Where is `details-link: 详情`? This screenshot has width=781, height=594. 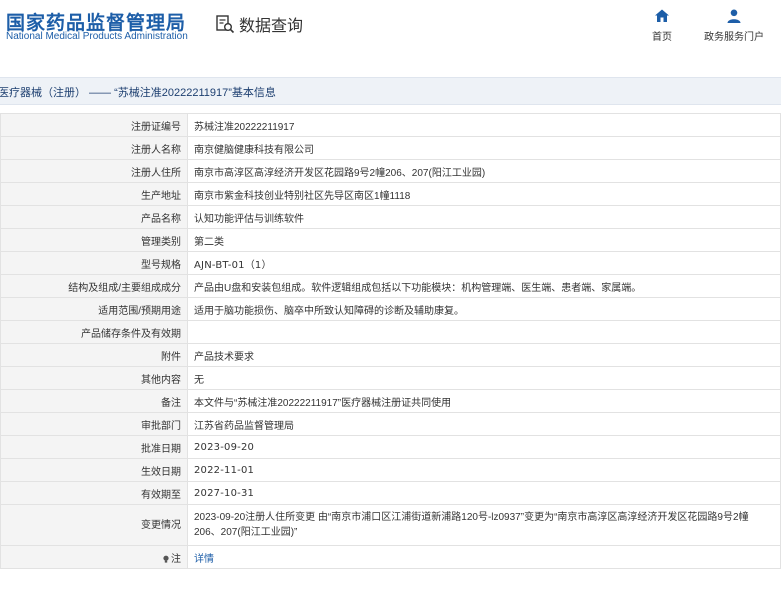
details-link: 详情 is located at coordinates (204, 559).